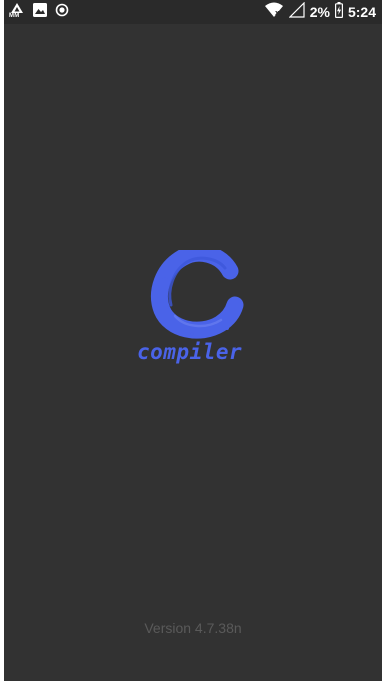 The height and width of the screenshot is (681, 386). Describe the element at coordinates (338, 12) in the screenshot. I see `battery-icon` at that location.